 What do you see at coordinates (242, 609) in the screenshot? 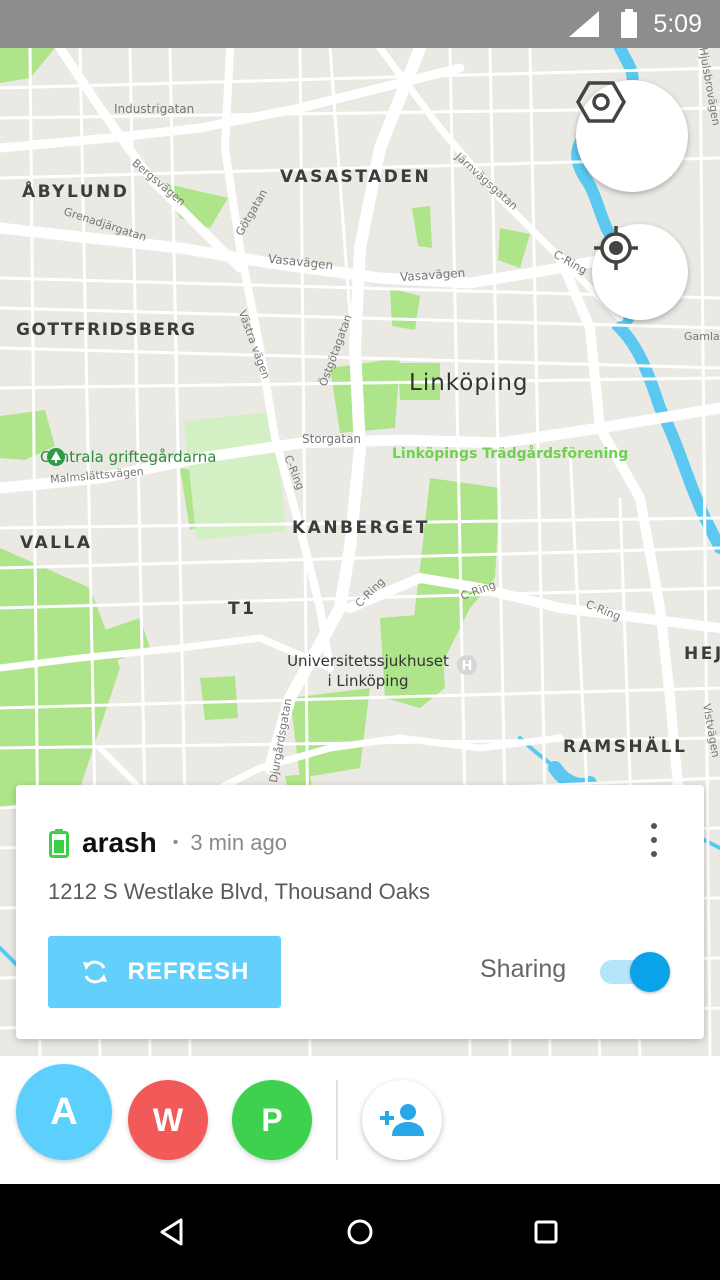
I see `district-label: T1` at bounding box center [242, 609].